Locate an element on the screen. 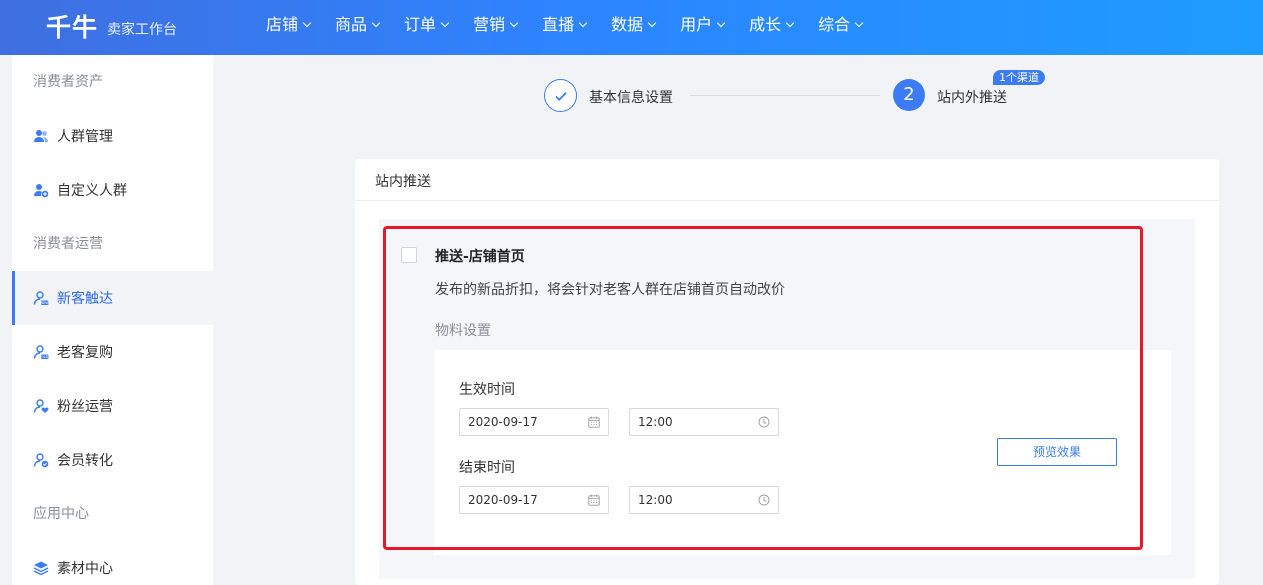 Image resolution: width=1263 pixels, height=585 pixels. step2-label: 站内外推送 is located at coordinates (972, 98).